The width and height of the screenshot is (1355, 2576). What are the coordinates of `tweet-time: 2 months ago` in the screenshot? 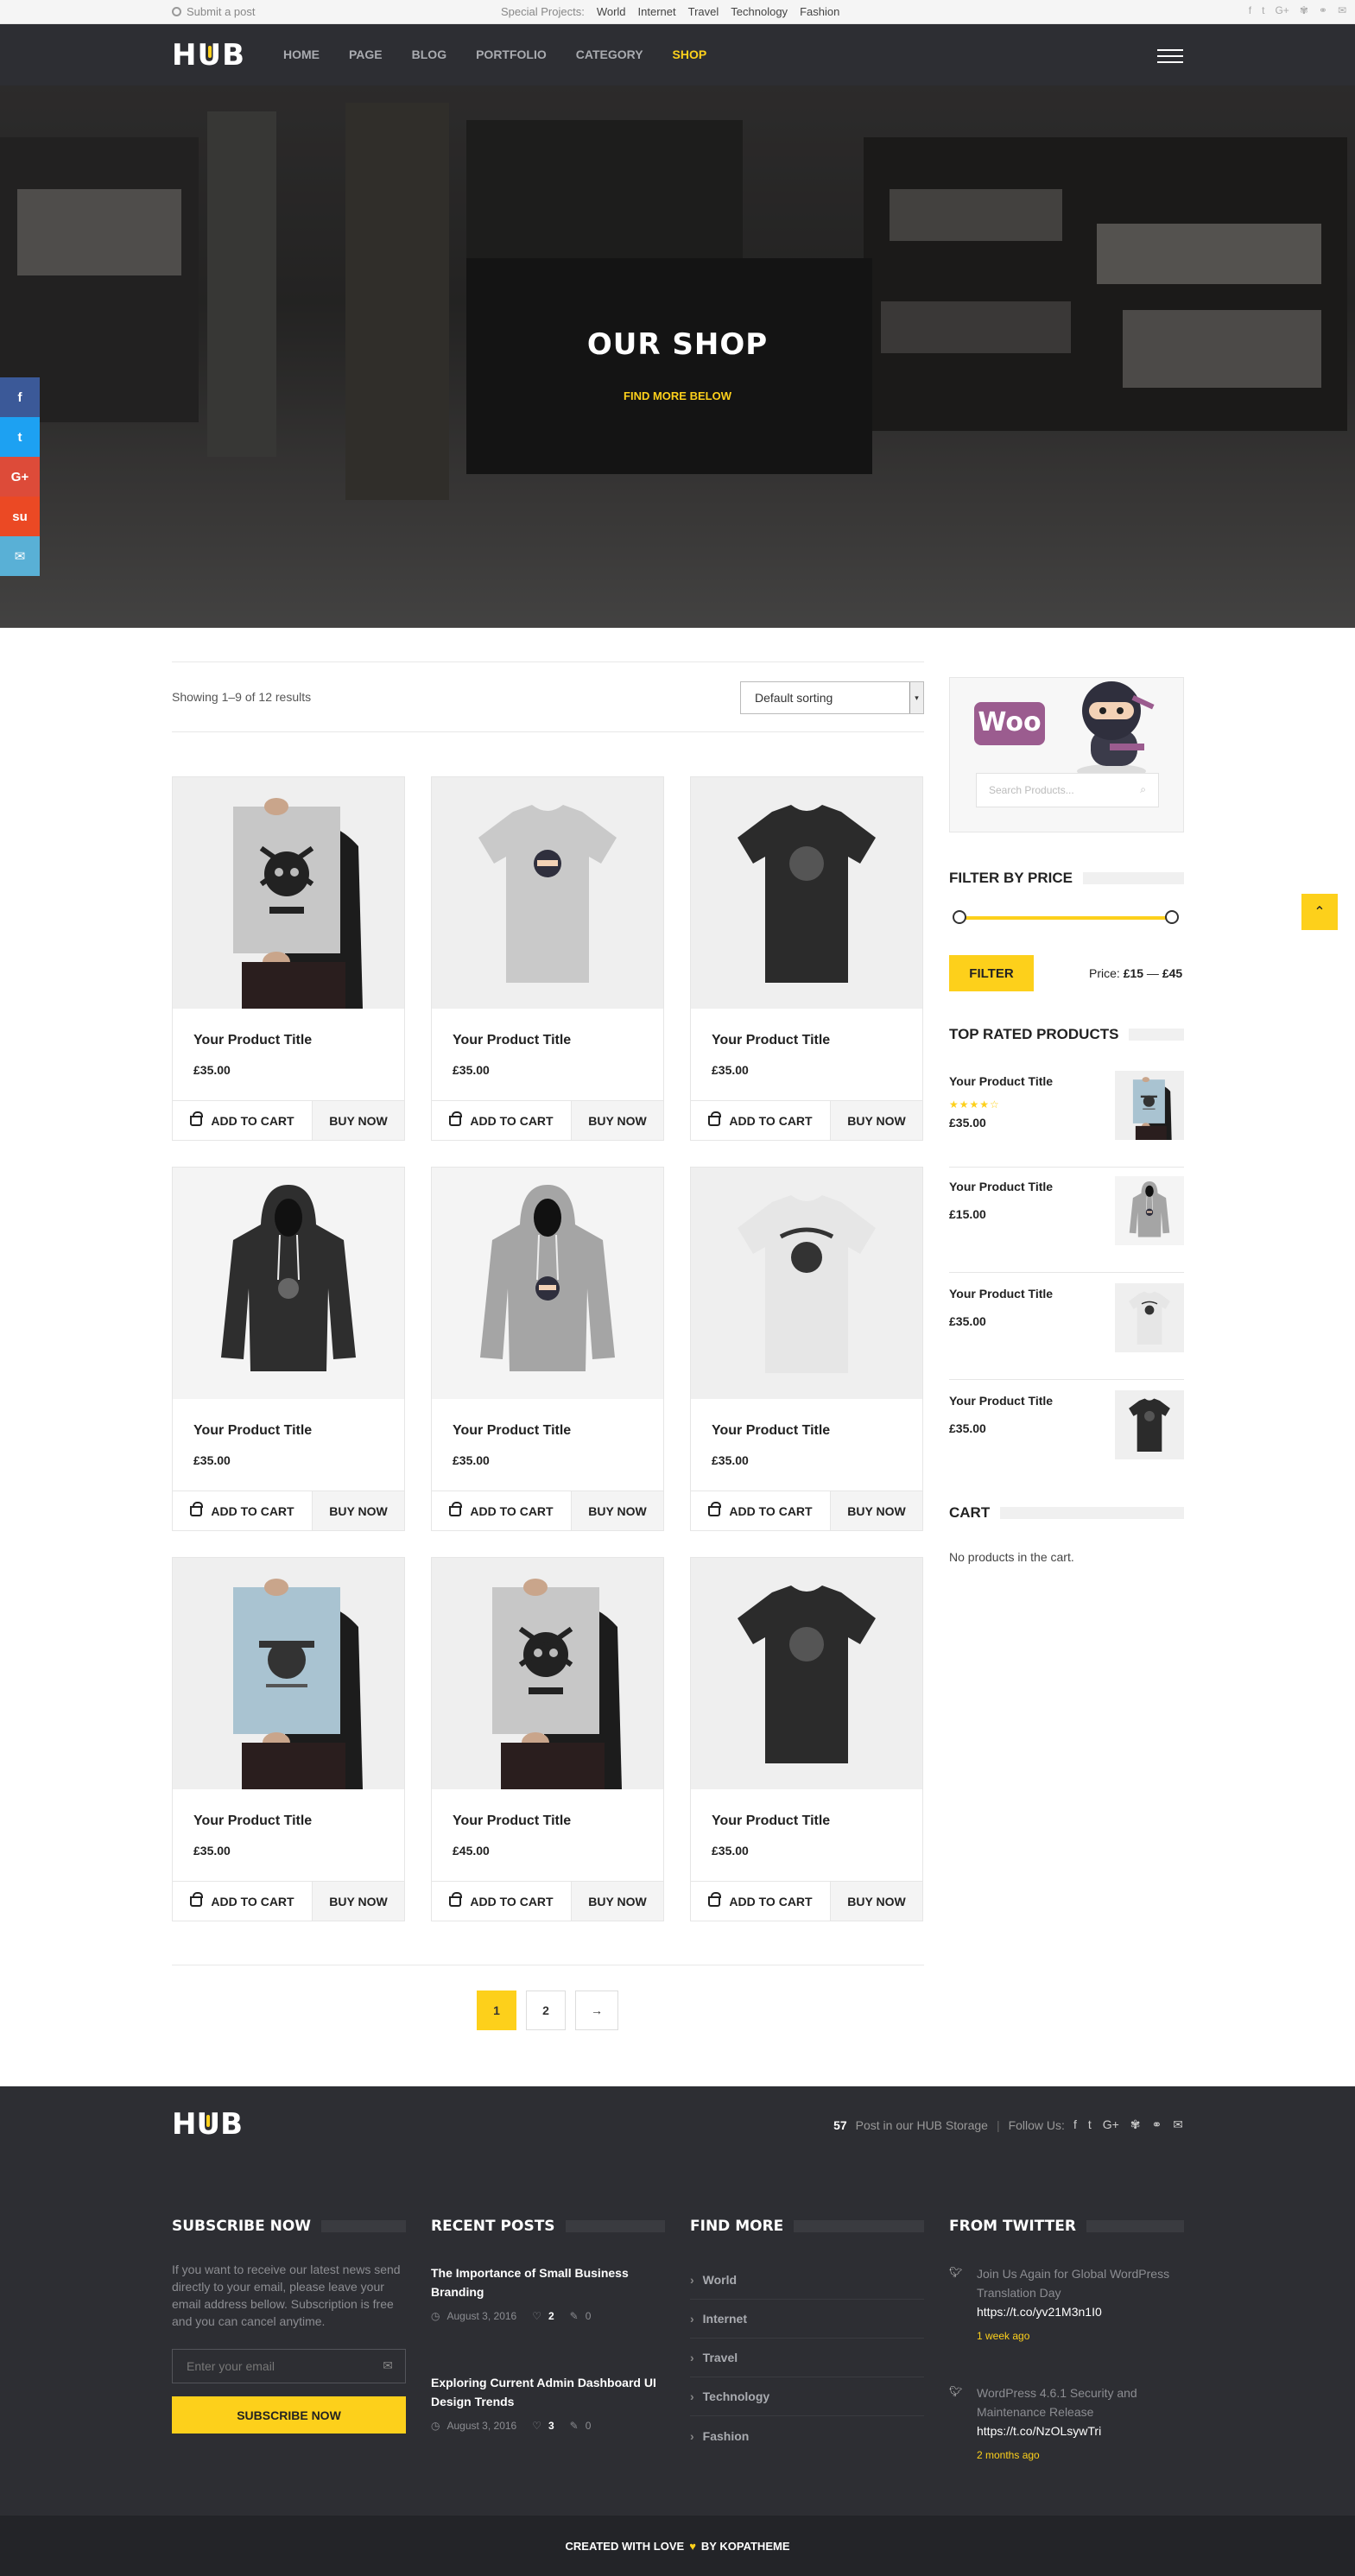 It's located at (1080, 2455).